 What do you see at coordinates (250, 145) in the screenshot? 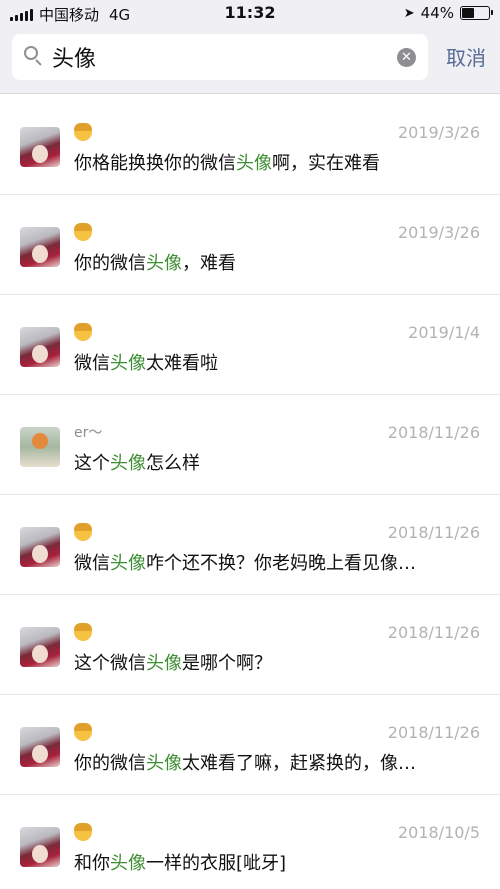
I see `result-item: 2019/3/26 你格能换换你的微信头像啊，实在难看` at bounding box center [250, 145].